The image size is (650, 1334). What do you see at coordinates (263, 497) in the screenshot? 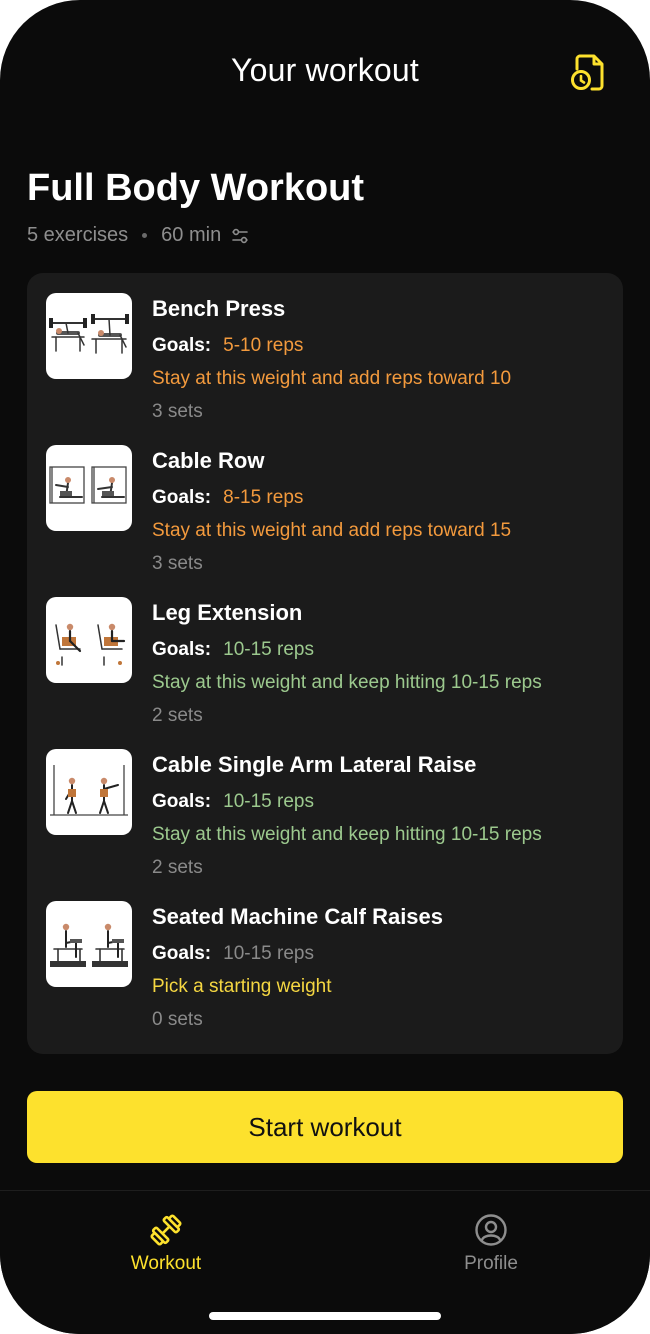
I see `goals-value: 8-15 reps` at bounding box center [263, 497].